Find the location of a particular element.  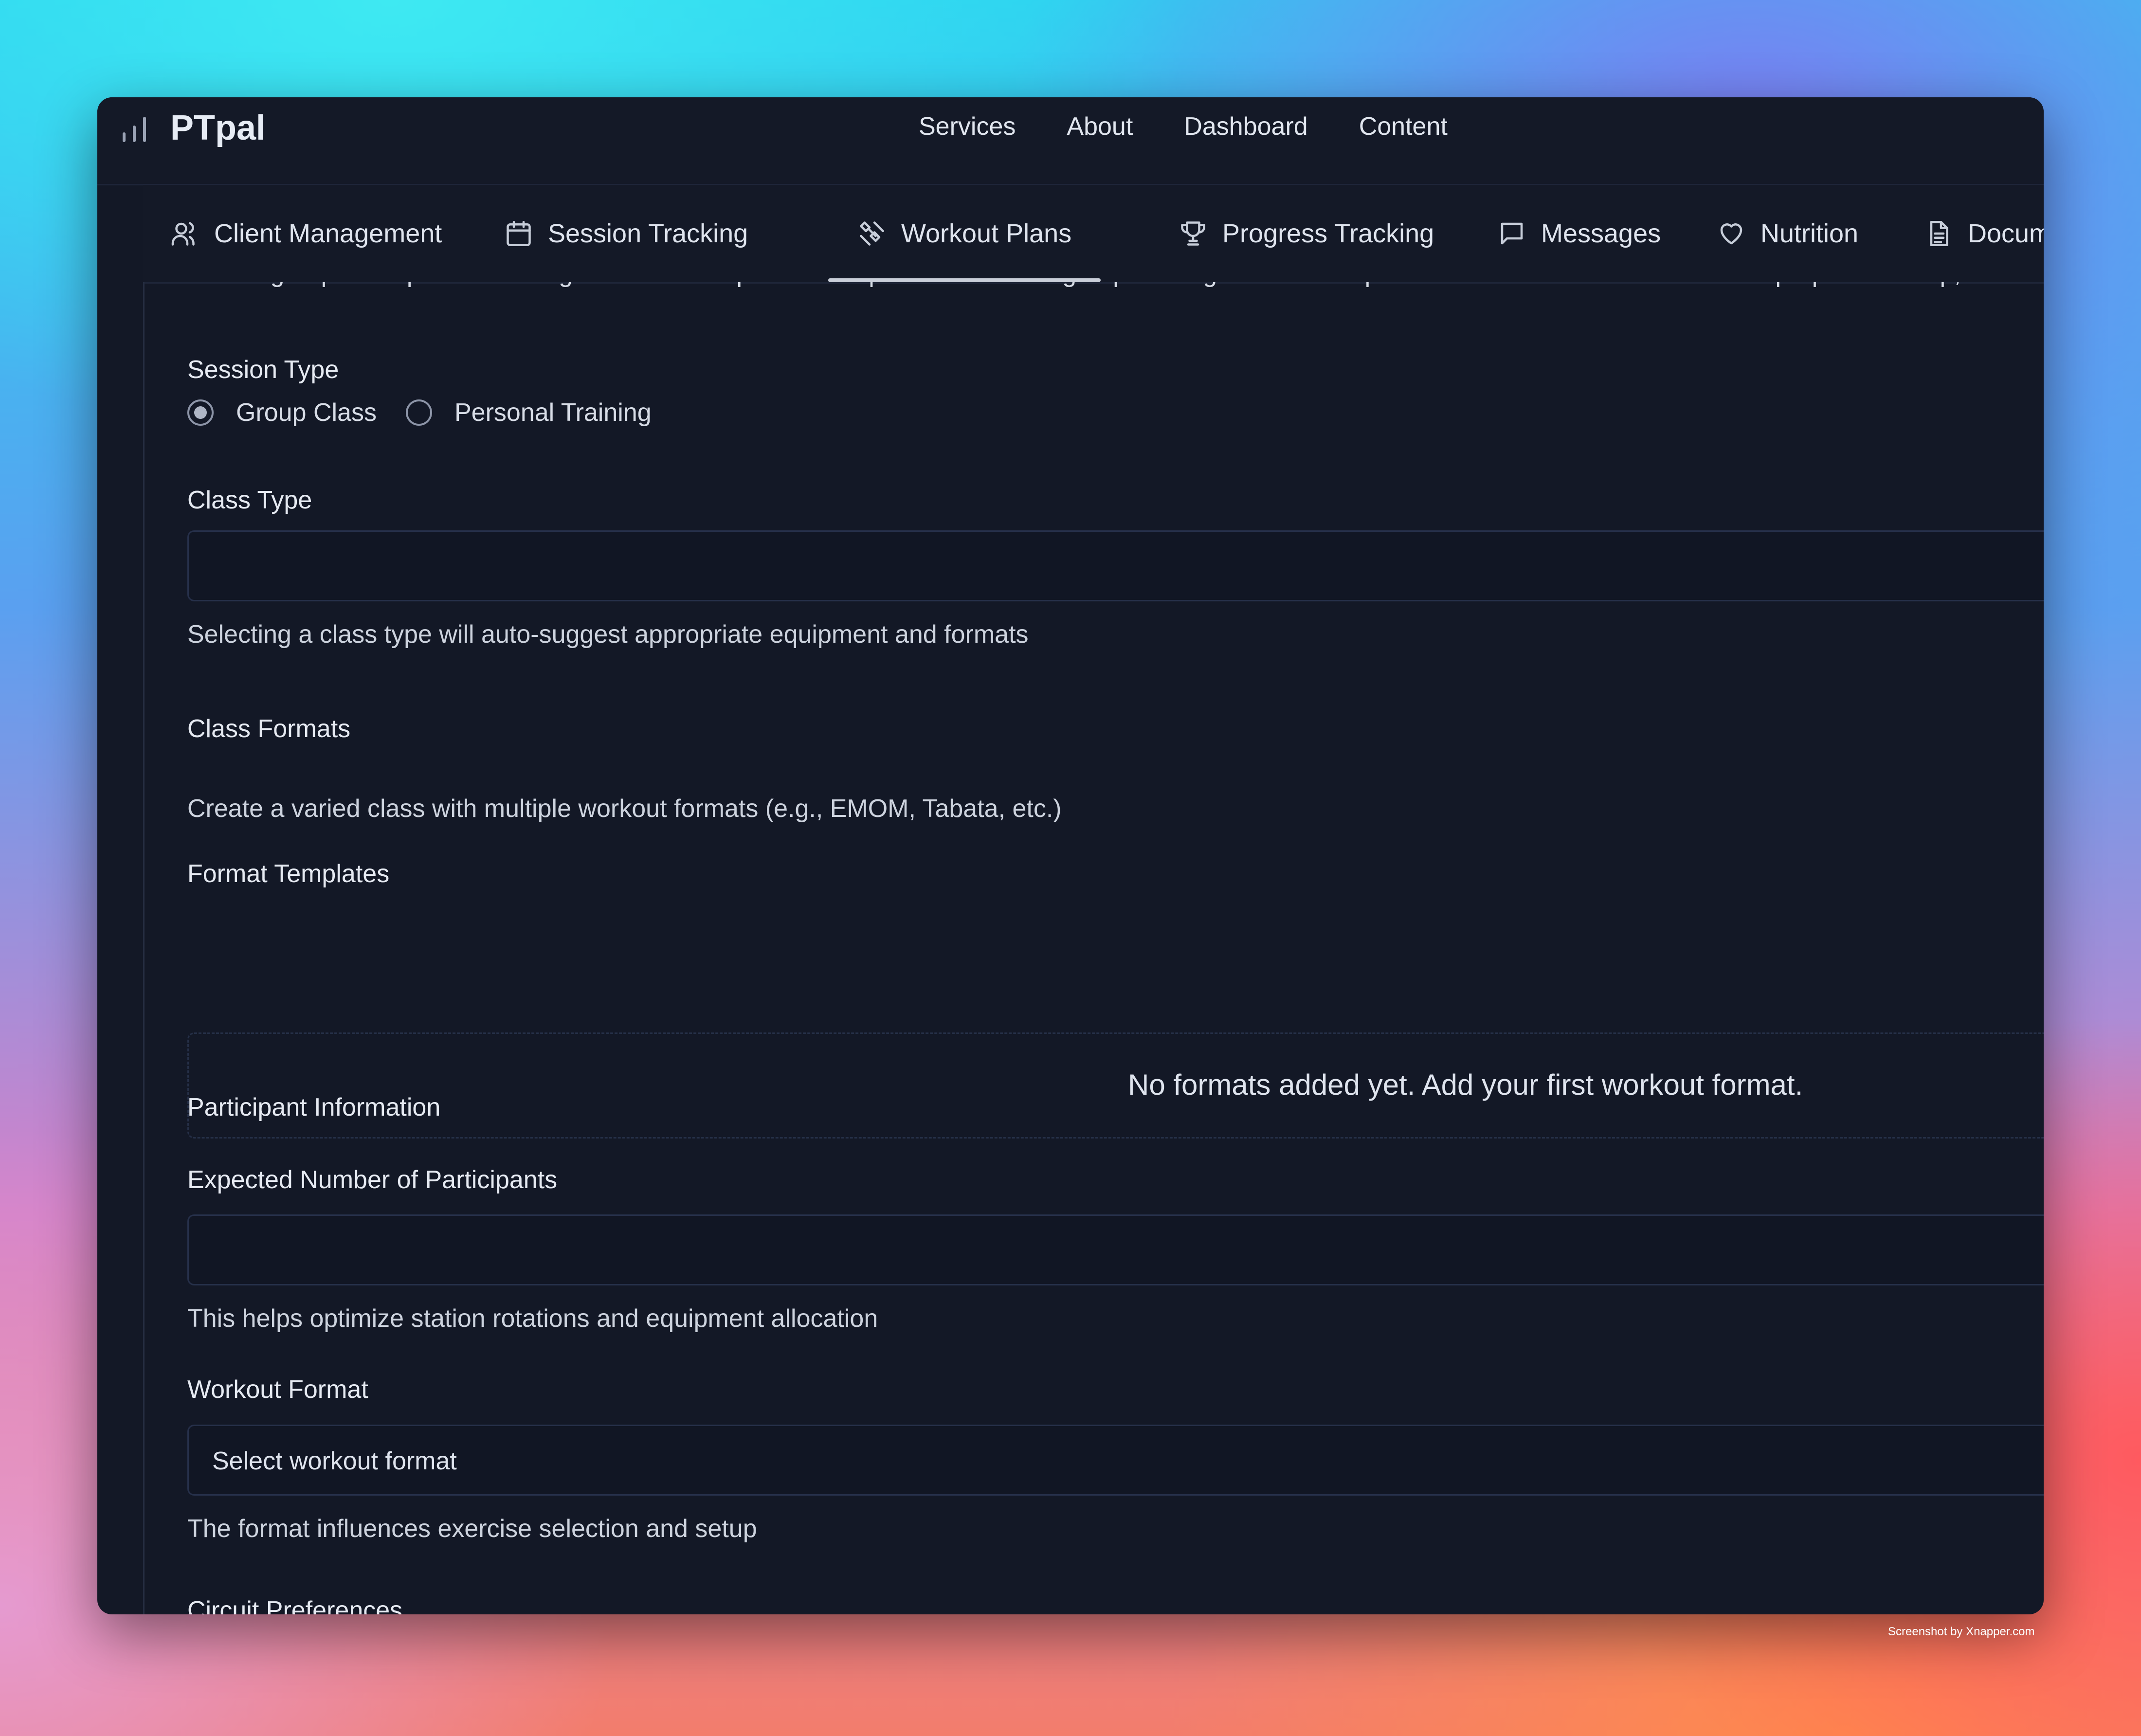

session-type-label: Session Type is located at coordinates (263, 370).